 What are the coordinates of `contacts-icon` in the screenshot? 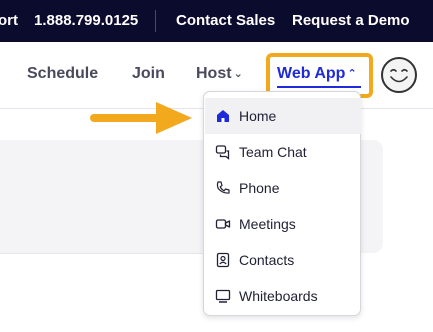 It's located at (223, 260).